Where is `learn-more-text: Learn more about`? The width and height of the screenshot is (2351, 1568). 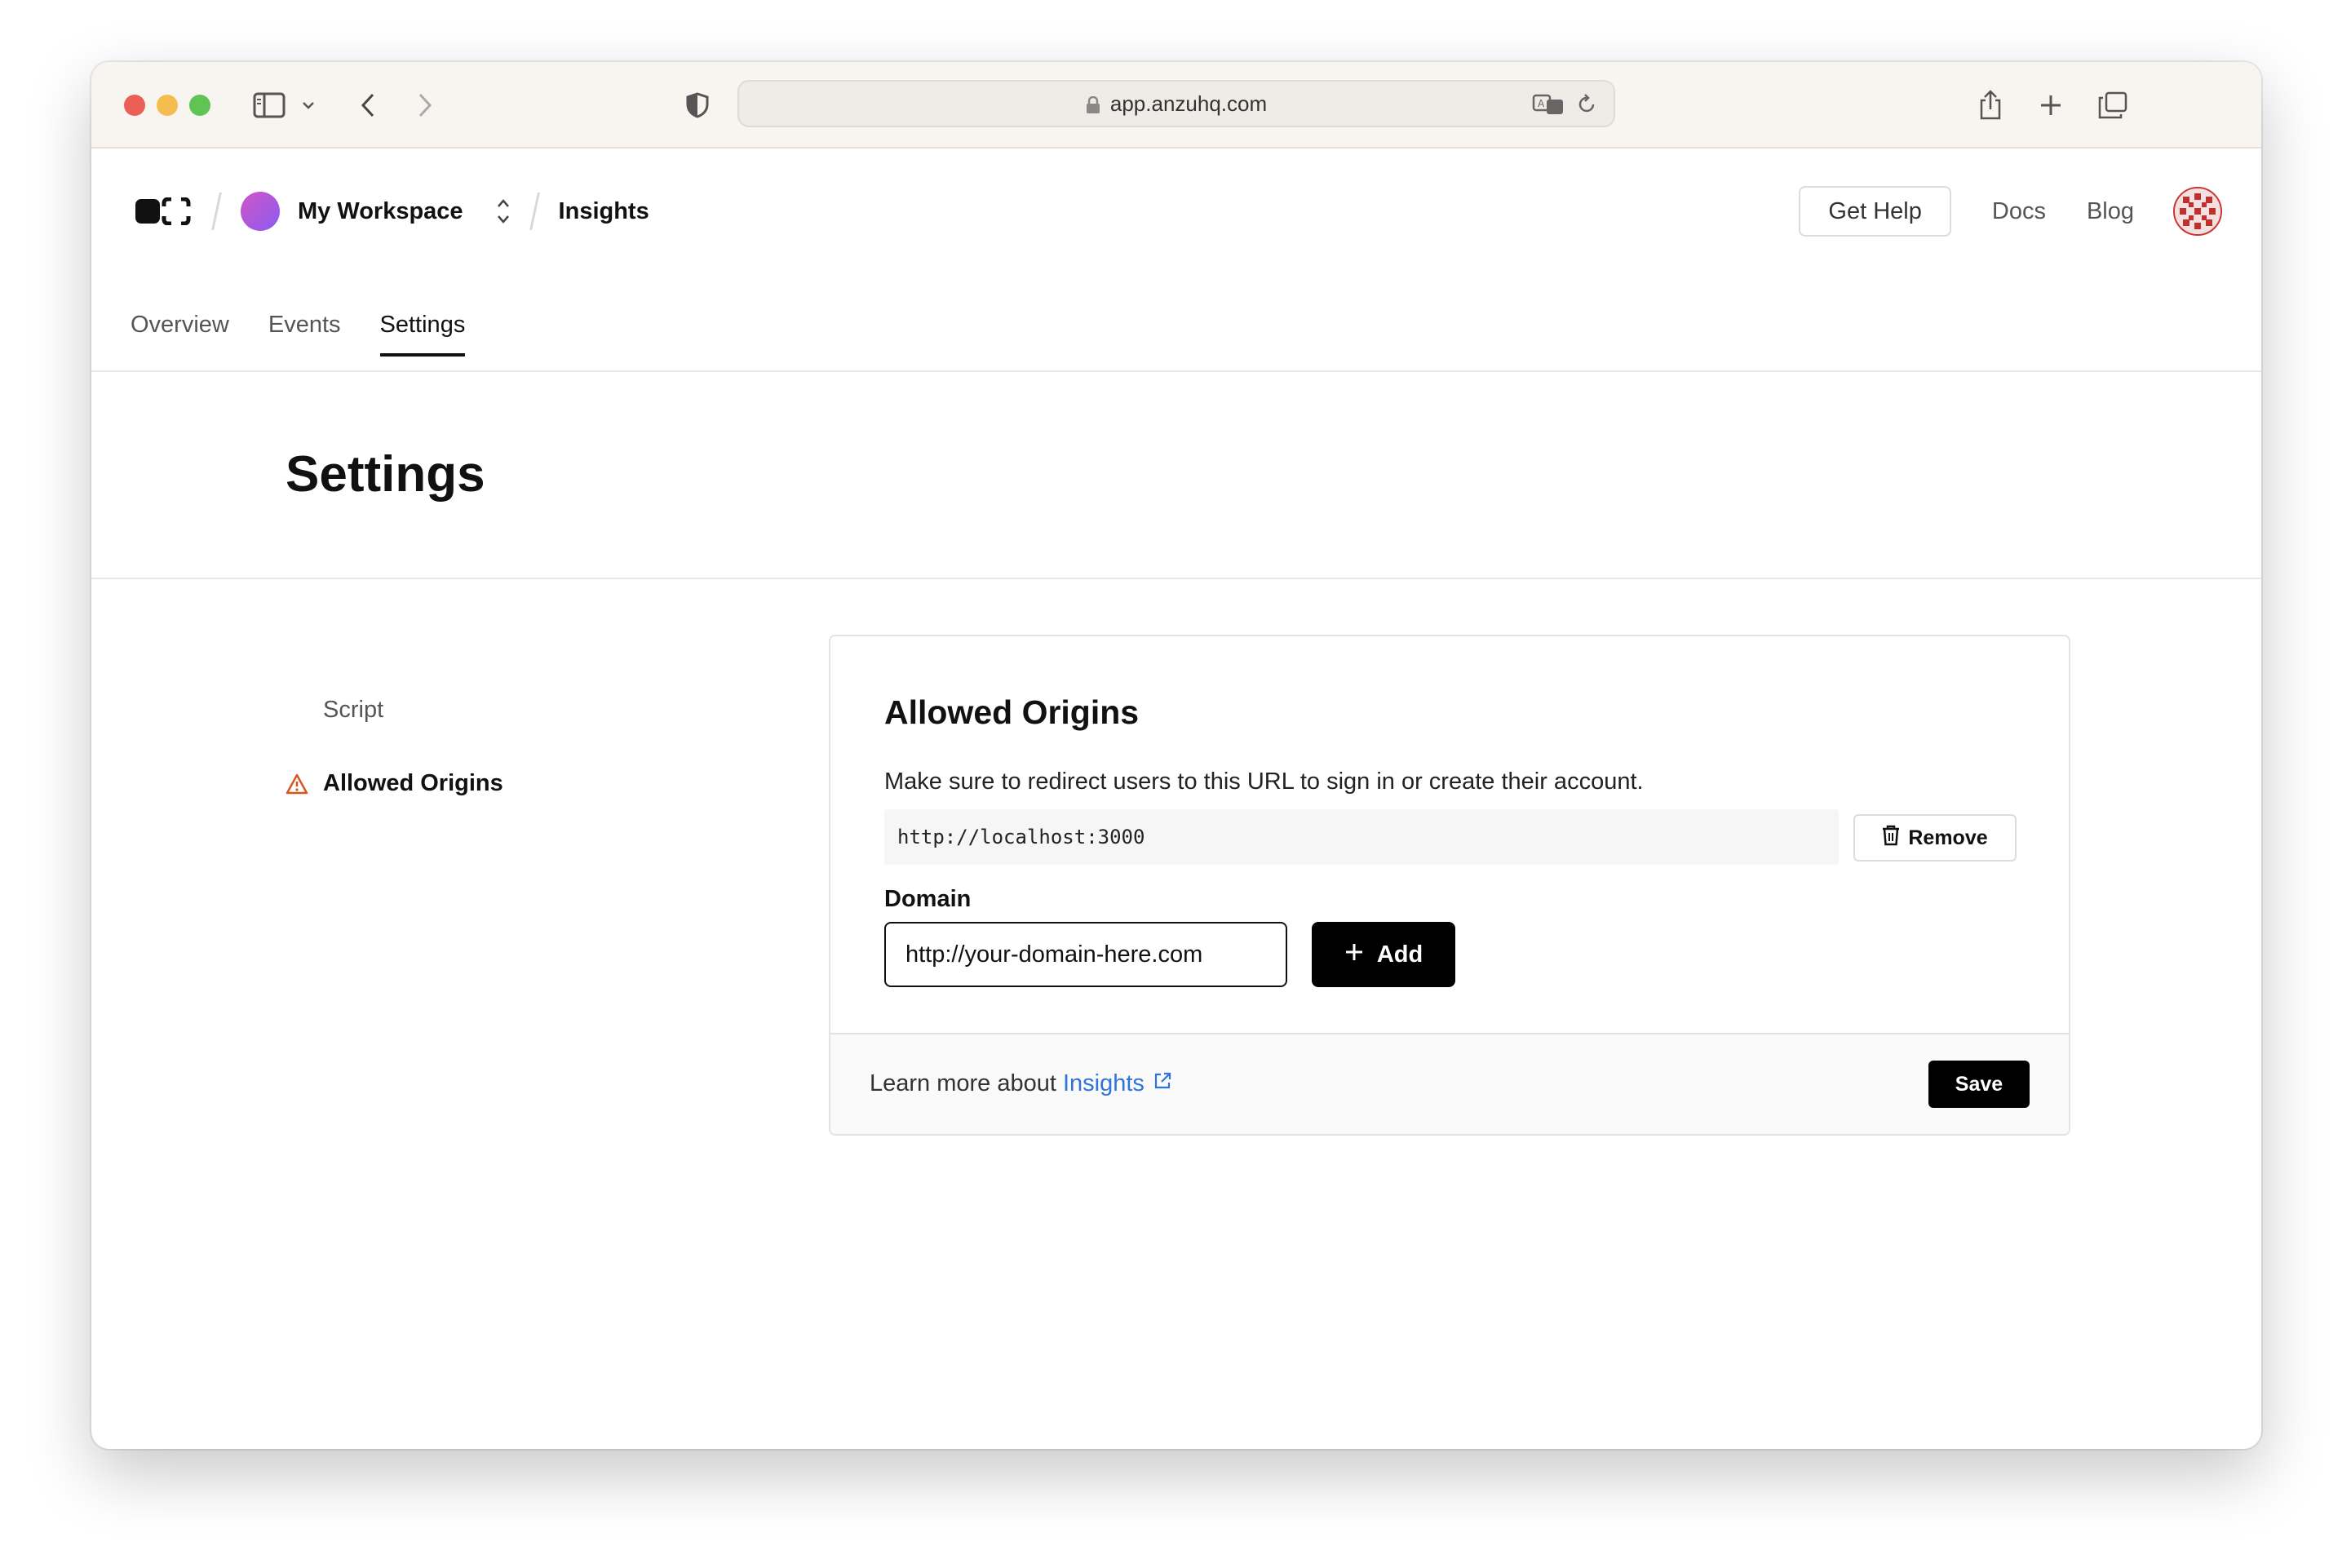 learn-more-text: Learn more about is located at coordinates (963, 1083).